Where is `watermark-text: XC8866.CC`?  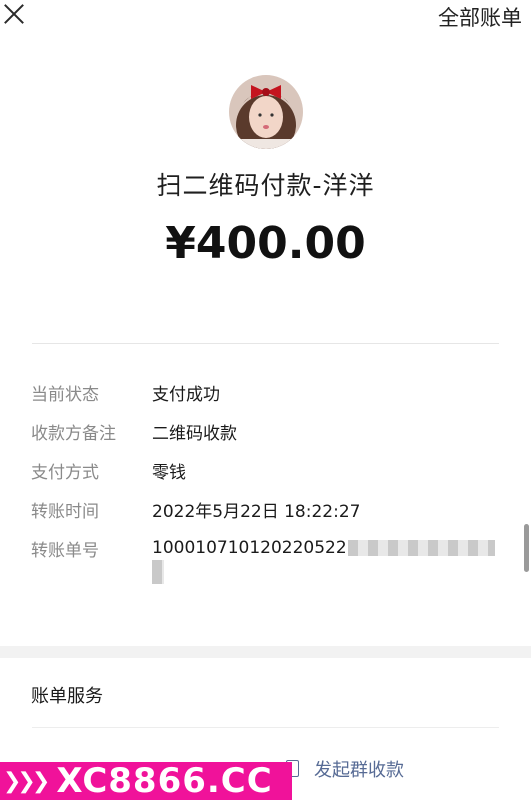 watermark-text: XC8866.CC is located at coordinates (164, 780).